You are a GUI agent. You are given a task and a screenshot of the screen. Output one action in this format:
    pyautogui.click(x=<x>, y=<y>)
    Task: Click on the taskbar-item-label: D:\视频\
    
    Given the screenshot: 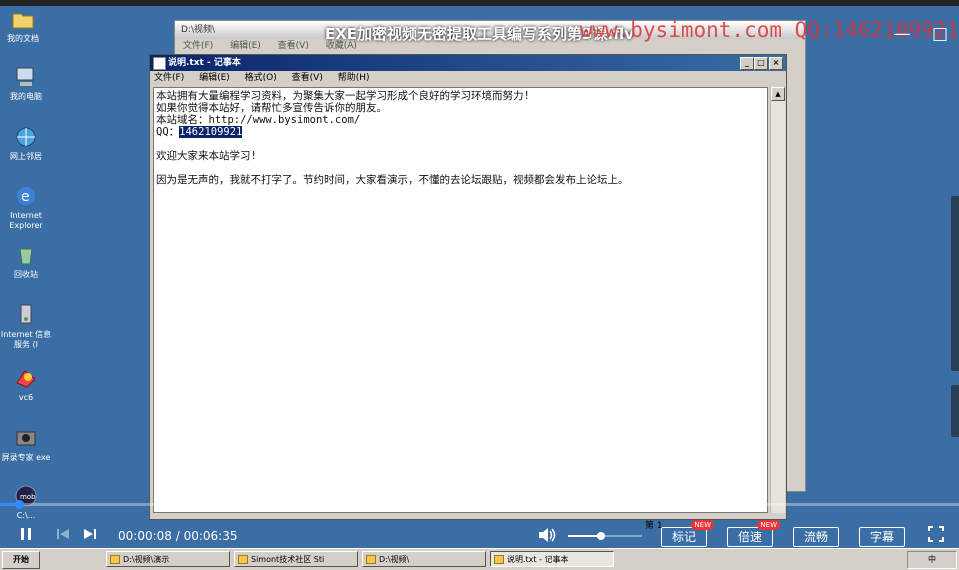 What is the action you would take?
    pyautogui.click(x=394, y=559)
    